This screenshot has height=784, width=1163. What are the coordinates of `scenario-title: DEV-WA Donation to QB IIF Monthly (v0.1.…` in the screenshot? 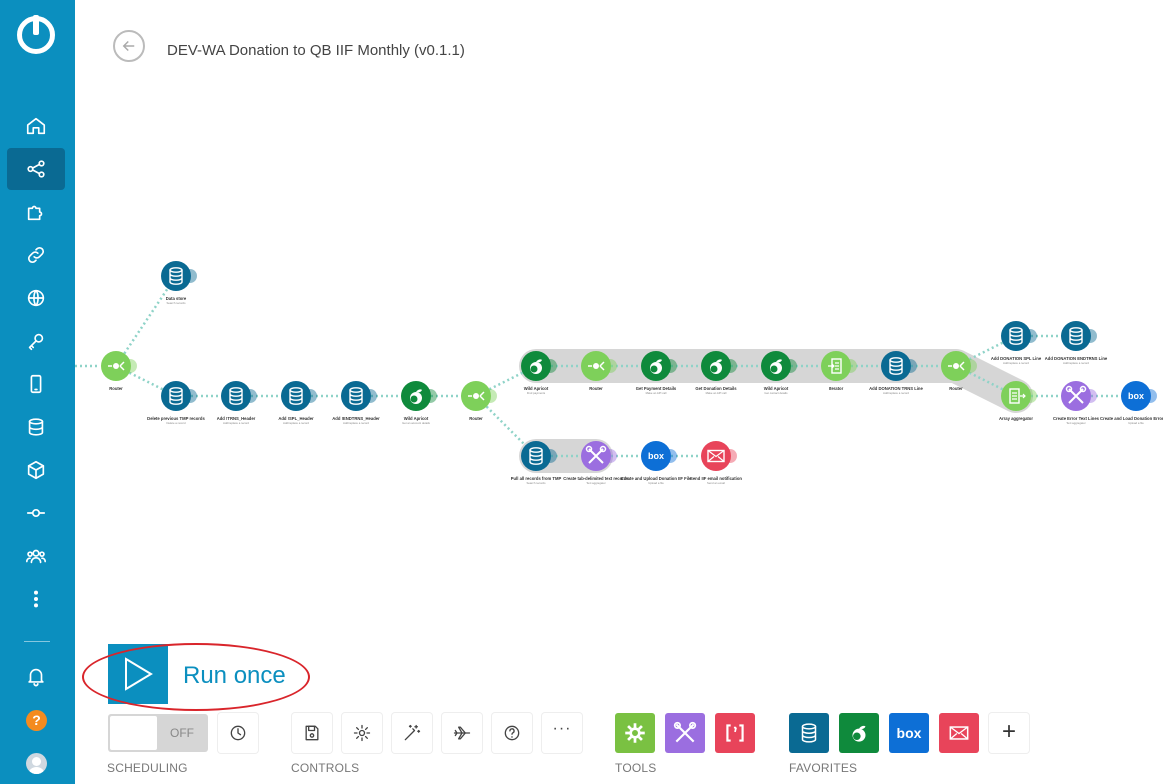 It's located at (316, 50).